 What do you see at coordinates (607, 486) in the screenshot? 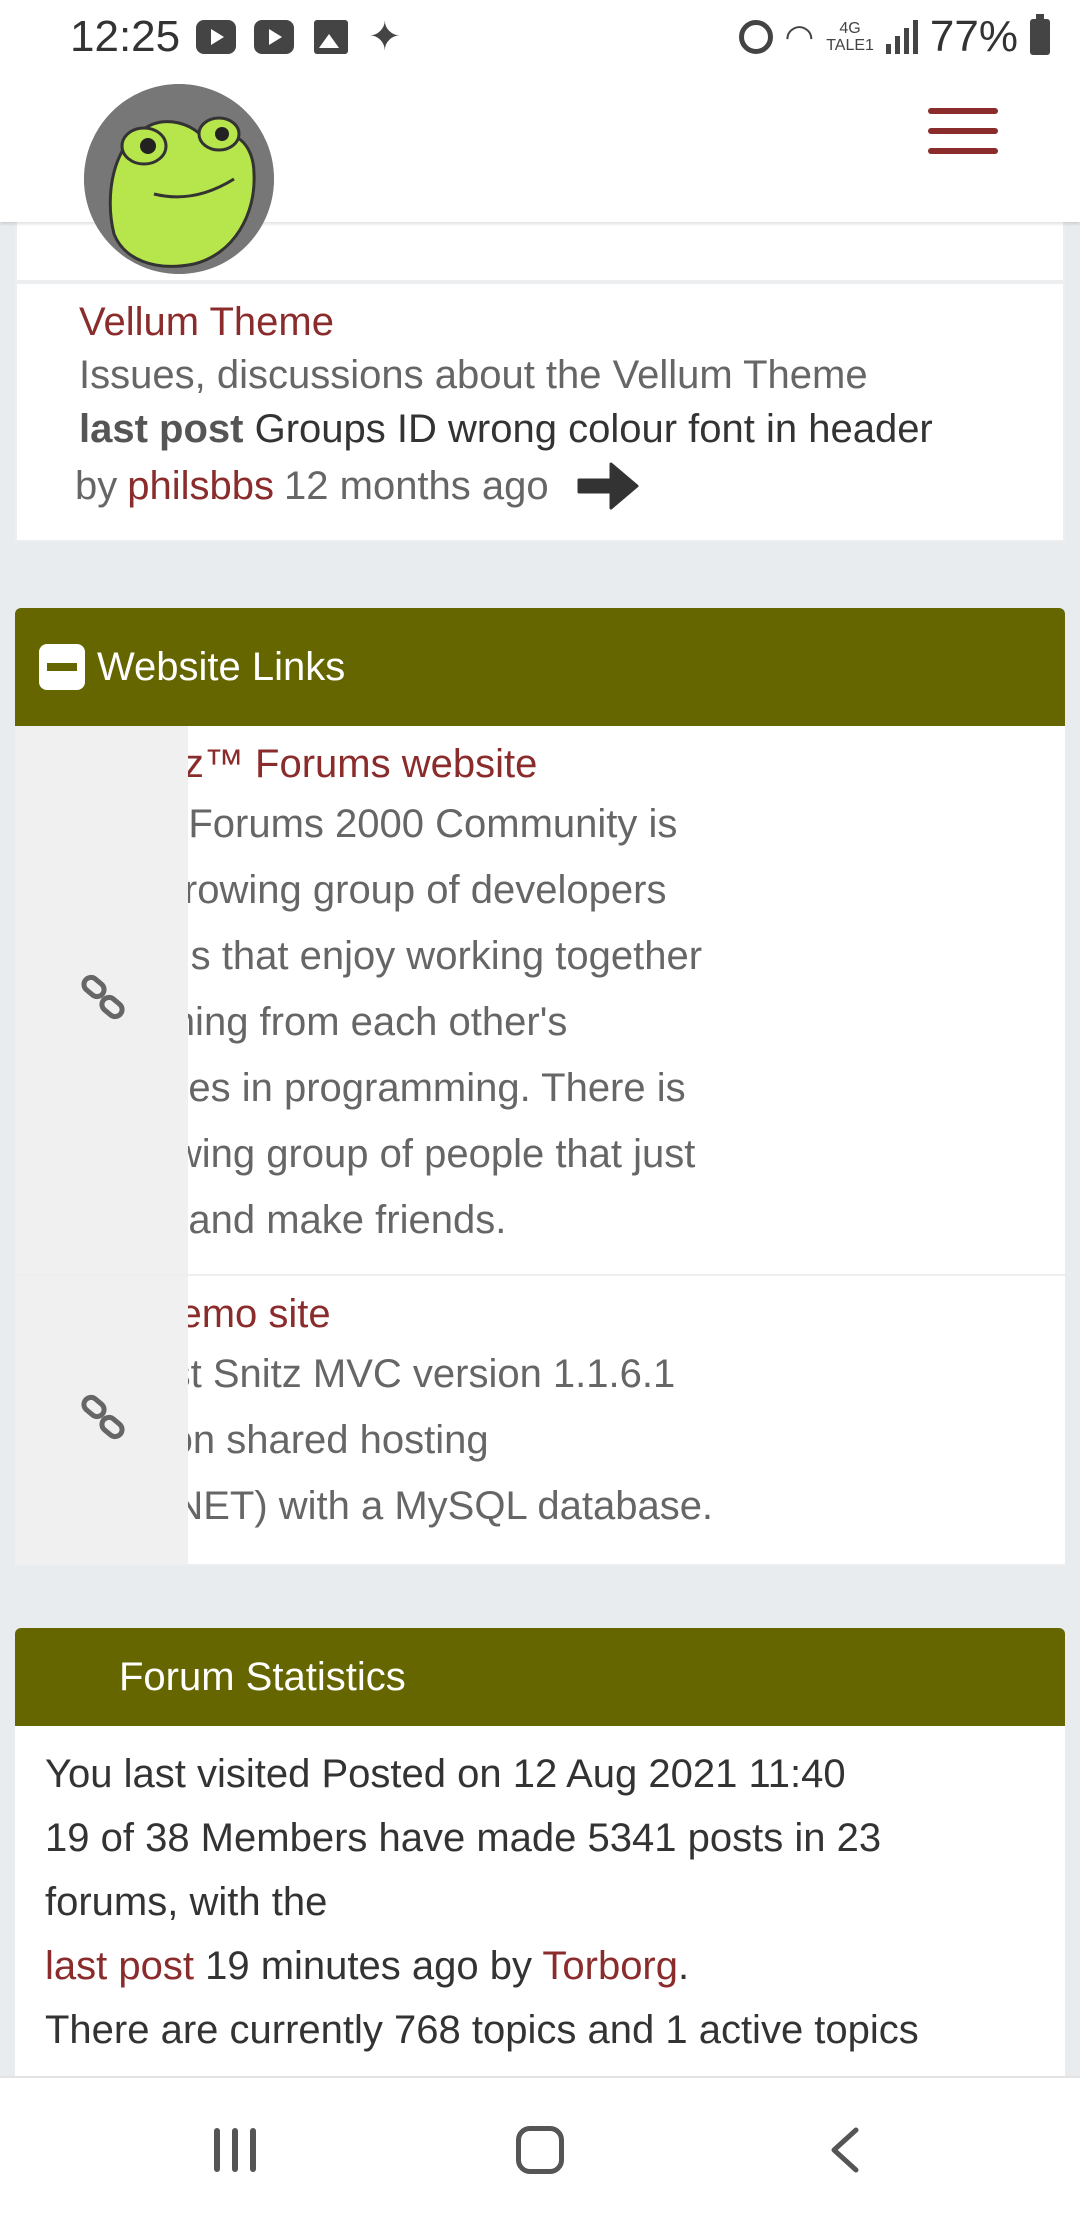
I see `go-to-last-post-arrow-icon` at bounding box center [607, 486].